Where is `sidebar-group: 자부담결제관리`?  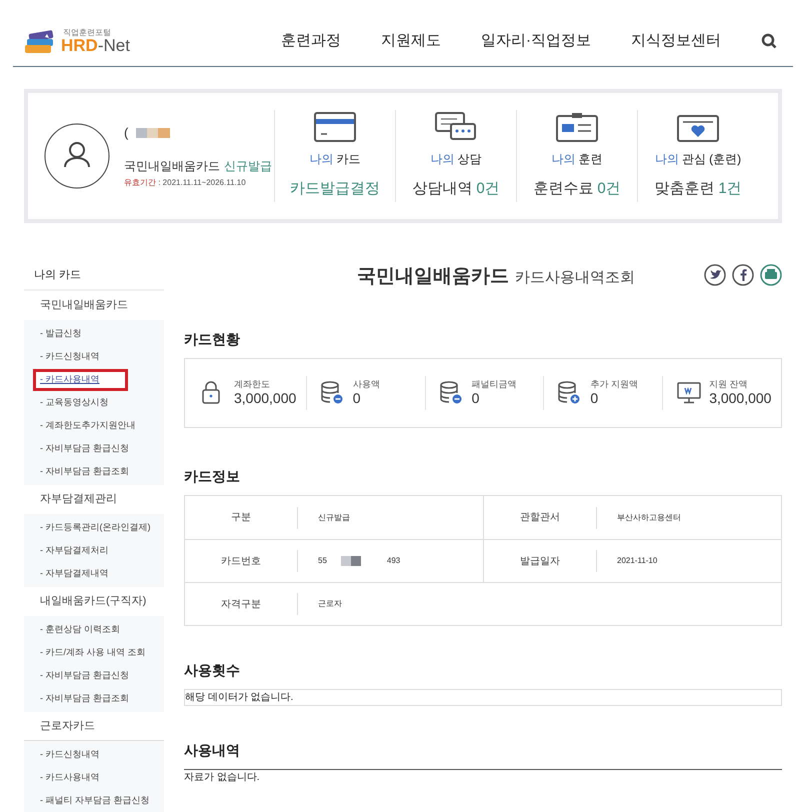
sidebar-group: 자부담결제관리 is located at coordinates (78, 499).